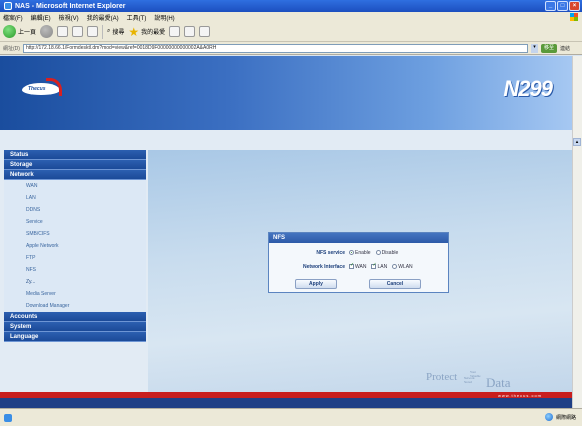 This screenshot has width=582, height=426. I want to click on minimize-icon: _, so click(550, 6).